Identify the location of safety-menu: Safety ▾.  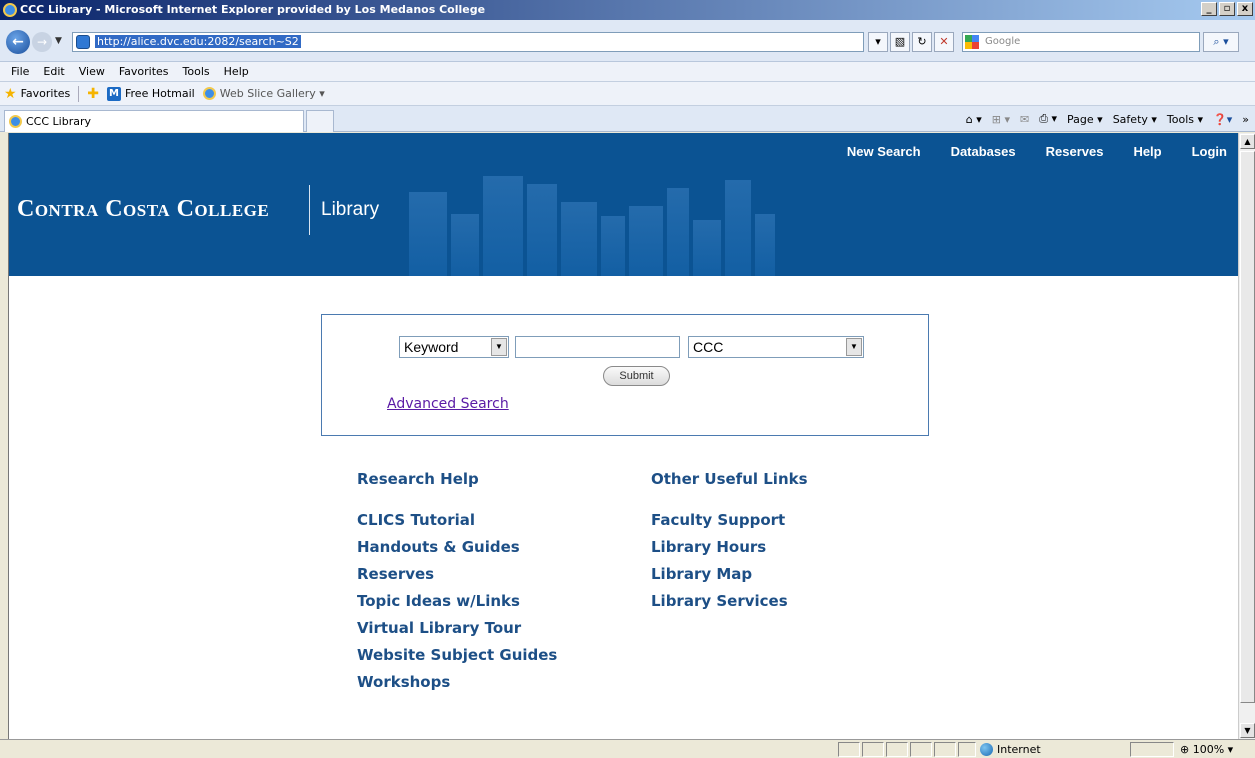
(1135, 119).